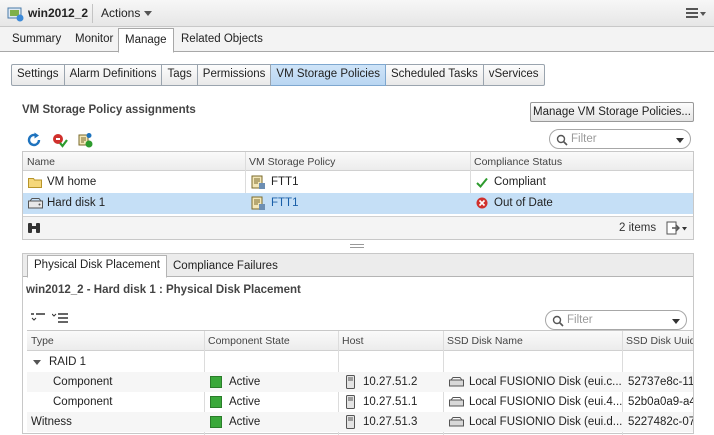  What do you see at coordinates (37, 362) in the screenshot?
I see `expand-toggle-icon` at bounding box center [37, 362].